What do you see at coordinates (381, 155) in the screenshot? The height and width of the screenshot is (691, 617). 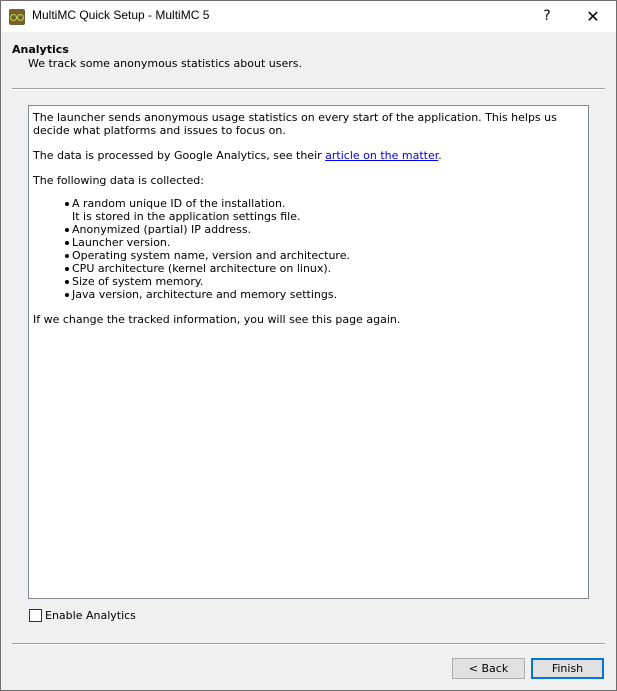 I see `article-link: article on the matter` at bounding box center [381, 155].